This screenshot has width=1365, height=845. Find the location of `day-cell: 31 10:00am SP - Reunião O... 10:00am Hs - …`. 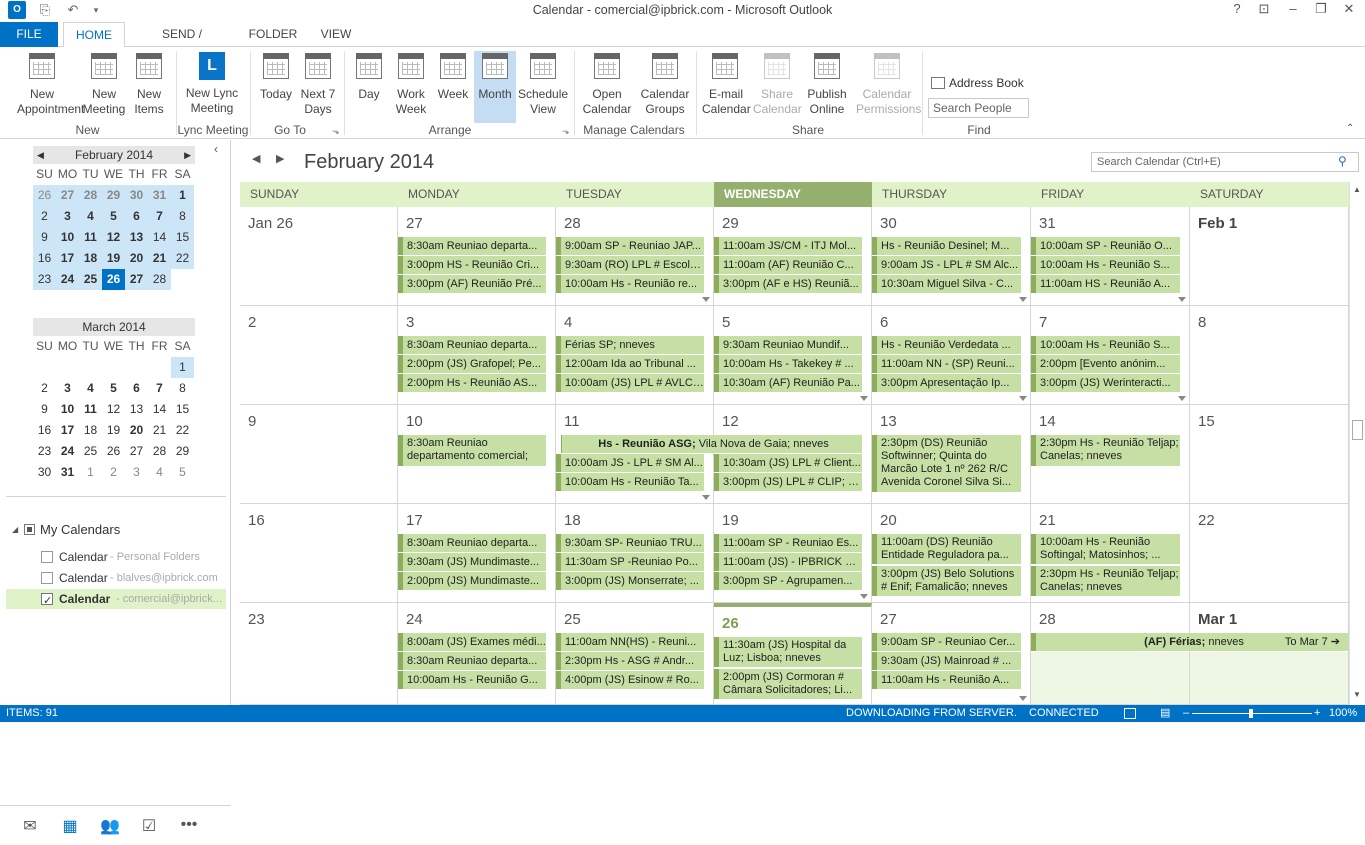

day-cell: 31 10:00am SP - Reunião O... 10:00am Hs - … is located at coordinates (1110, 256).